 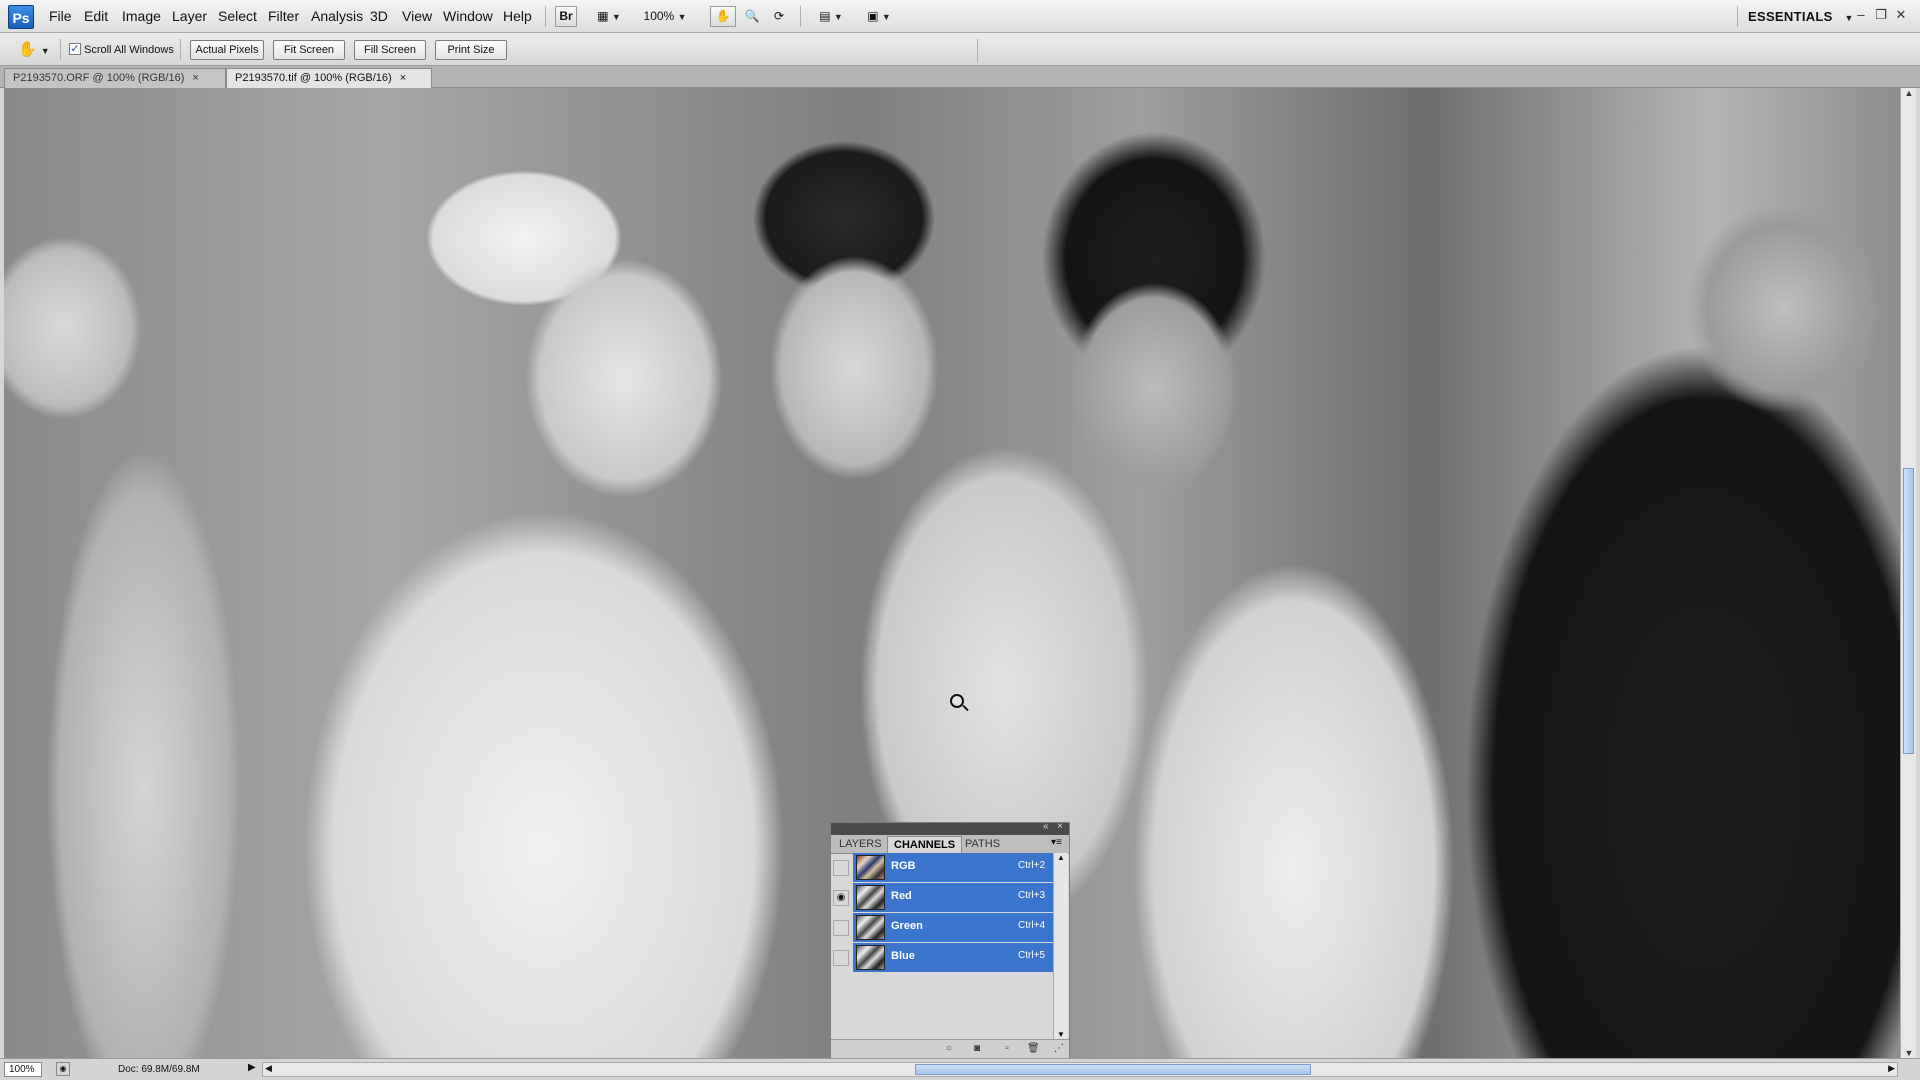 I want to click on workspace-label: ESSENTIALS, so click(x=1790, y=16).